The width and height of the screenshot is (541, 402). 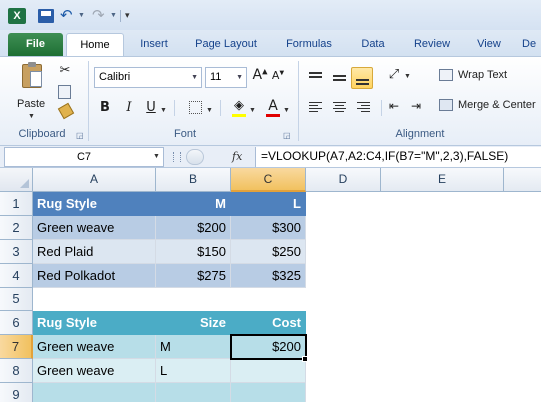 What do you see at coordinates (394, 74) in the screenshot?
I see `orientation-icon: ⤢` at bounding box center [394, 74].